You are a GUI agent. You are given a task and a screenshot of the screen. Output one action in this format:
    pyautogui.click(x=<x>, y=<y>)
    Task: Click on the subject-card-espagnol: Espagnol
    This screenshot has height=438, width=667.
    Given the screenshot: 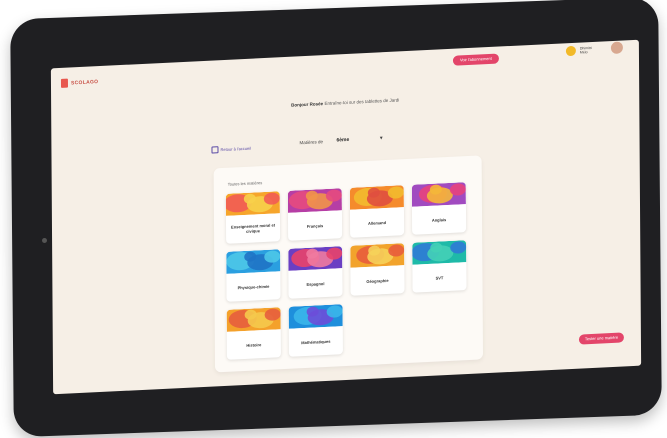 What is the action you would take?
    pyautogui.click(x=315, y=272)
    